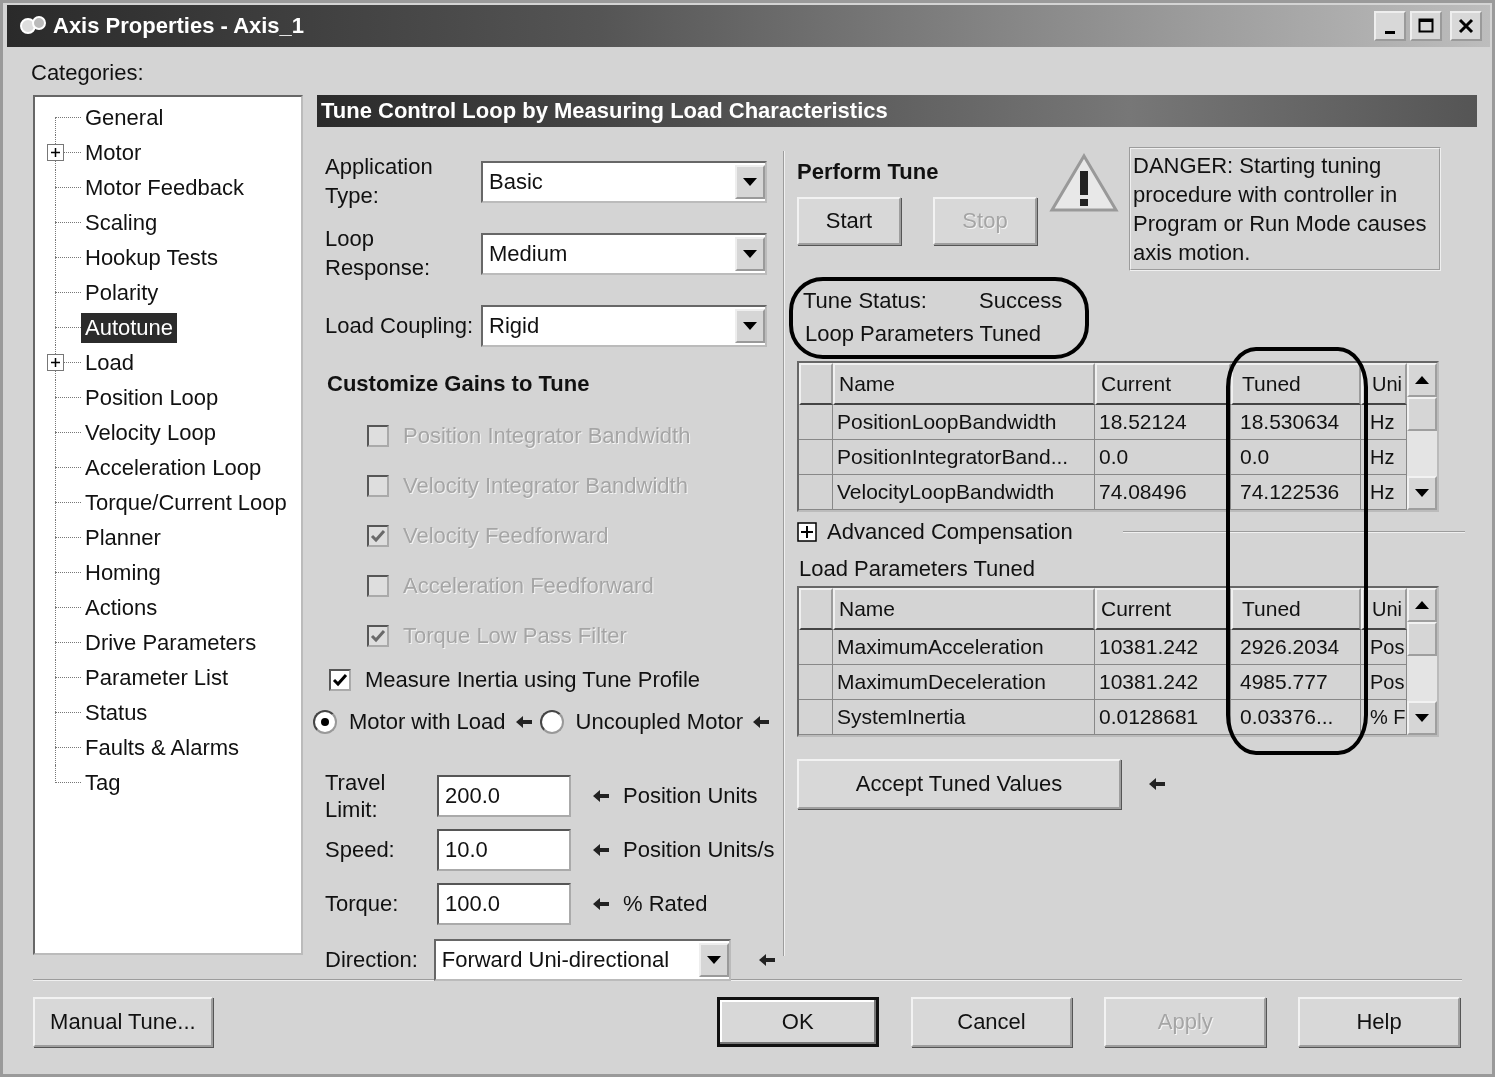  Describe the element at coordinates (362, 904) in the screenshot. I see `field-label: Torque:` at that location.